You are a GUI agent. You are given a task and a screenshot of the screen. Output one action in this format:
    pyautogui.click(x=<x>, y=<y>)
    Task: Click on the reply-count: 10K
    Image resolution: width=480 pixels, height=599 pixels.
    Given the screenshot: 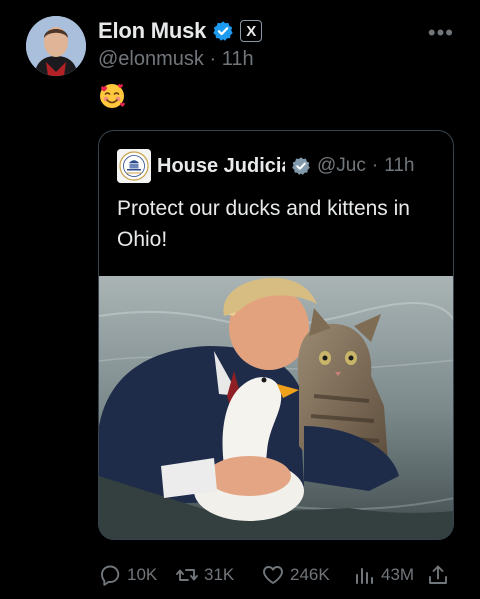 What is the action you would take?
    pyautogui.click(x=142, y=574)
    